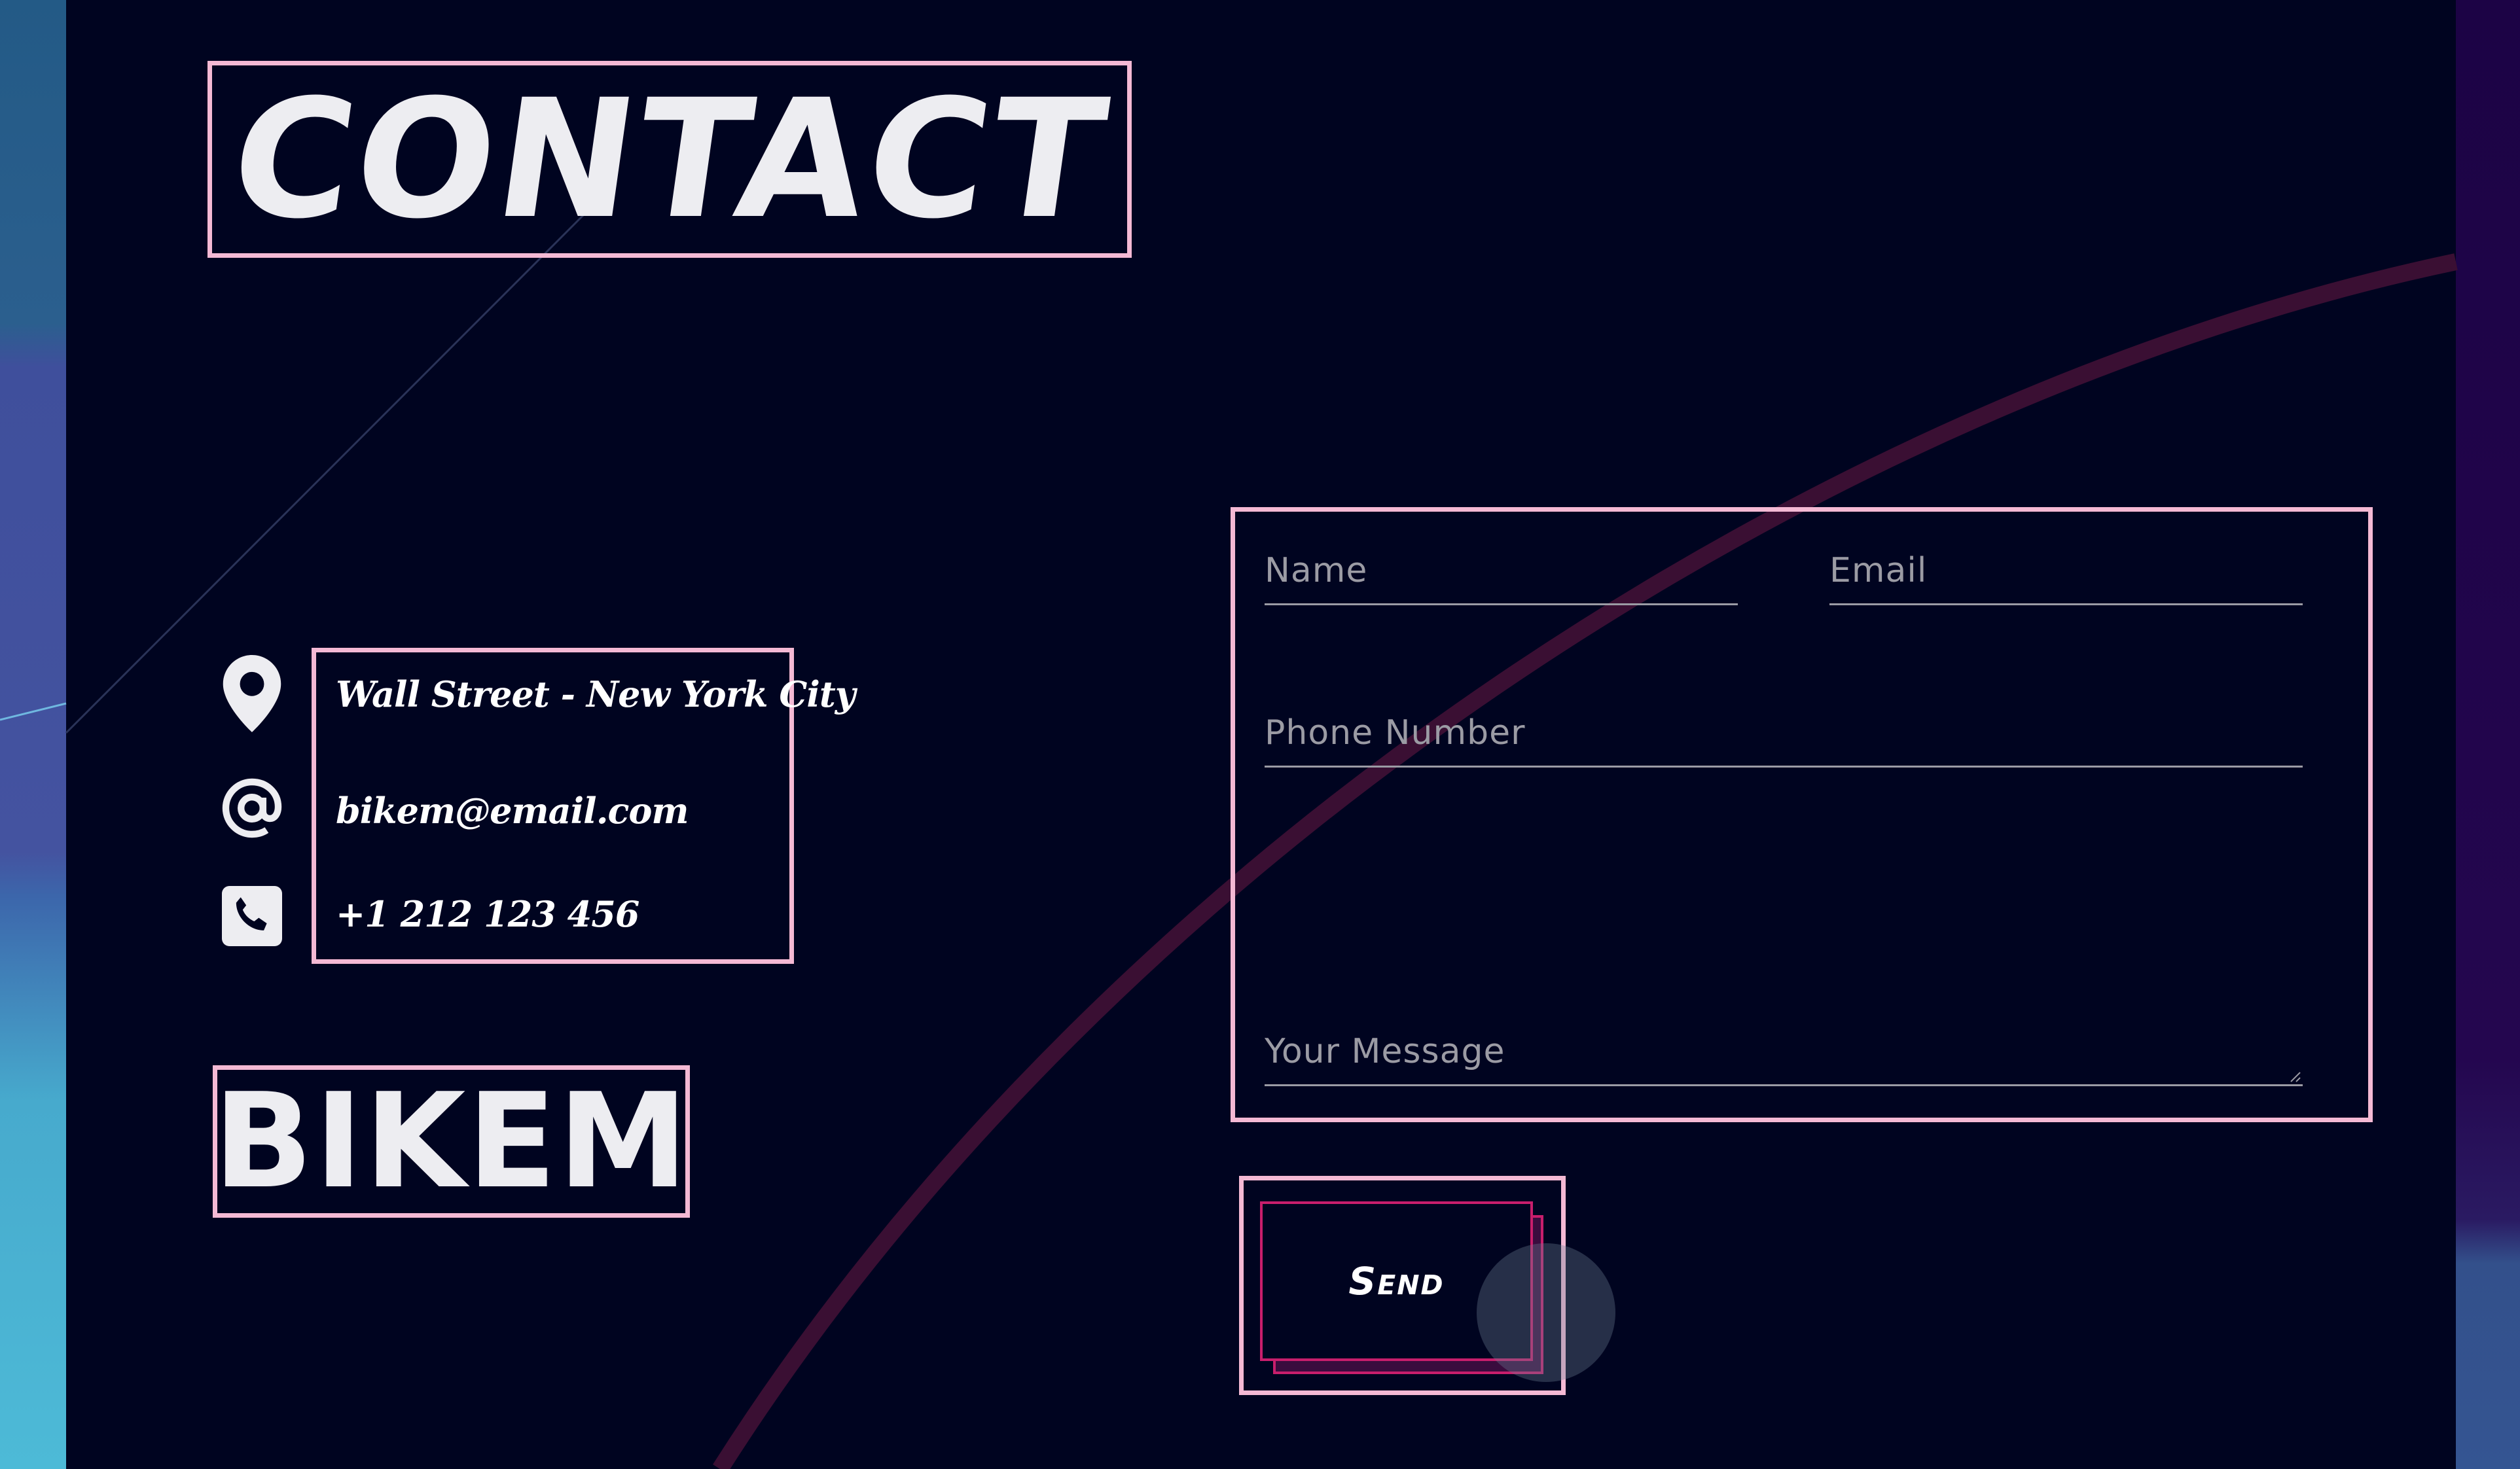 The image size is (2520, 1469). Describe the element at coordinates (33, 711) in the screenshot. I see `edge-line` at that location.